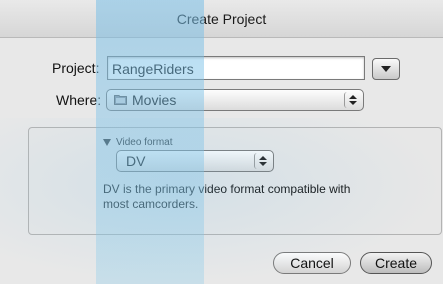  I want to click on project-name-field: RangeRiders, so click(236, 68).